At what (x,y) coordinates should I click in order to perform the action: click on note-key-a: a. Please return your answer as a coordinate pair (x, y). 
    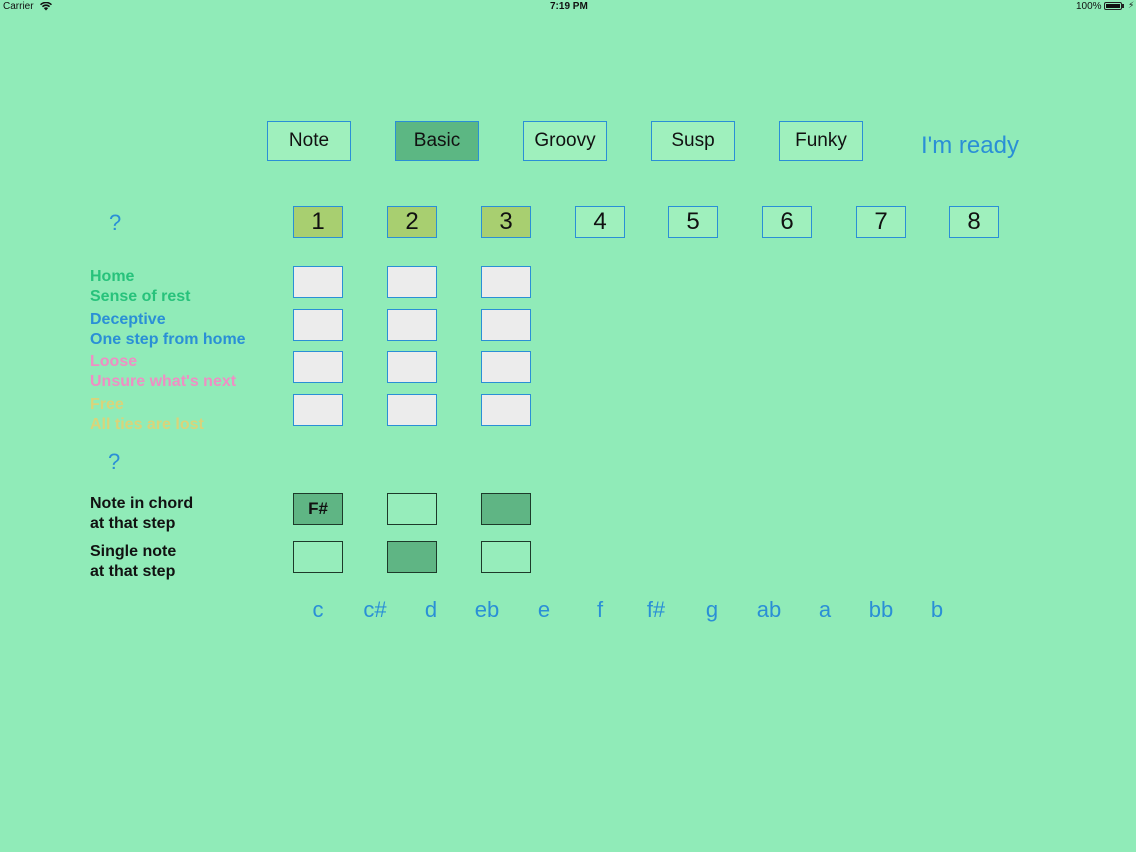
    Looking at the image, I should click on (825, 610).